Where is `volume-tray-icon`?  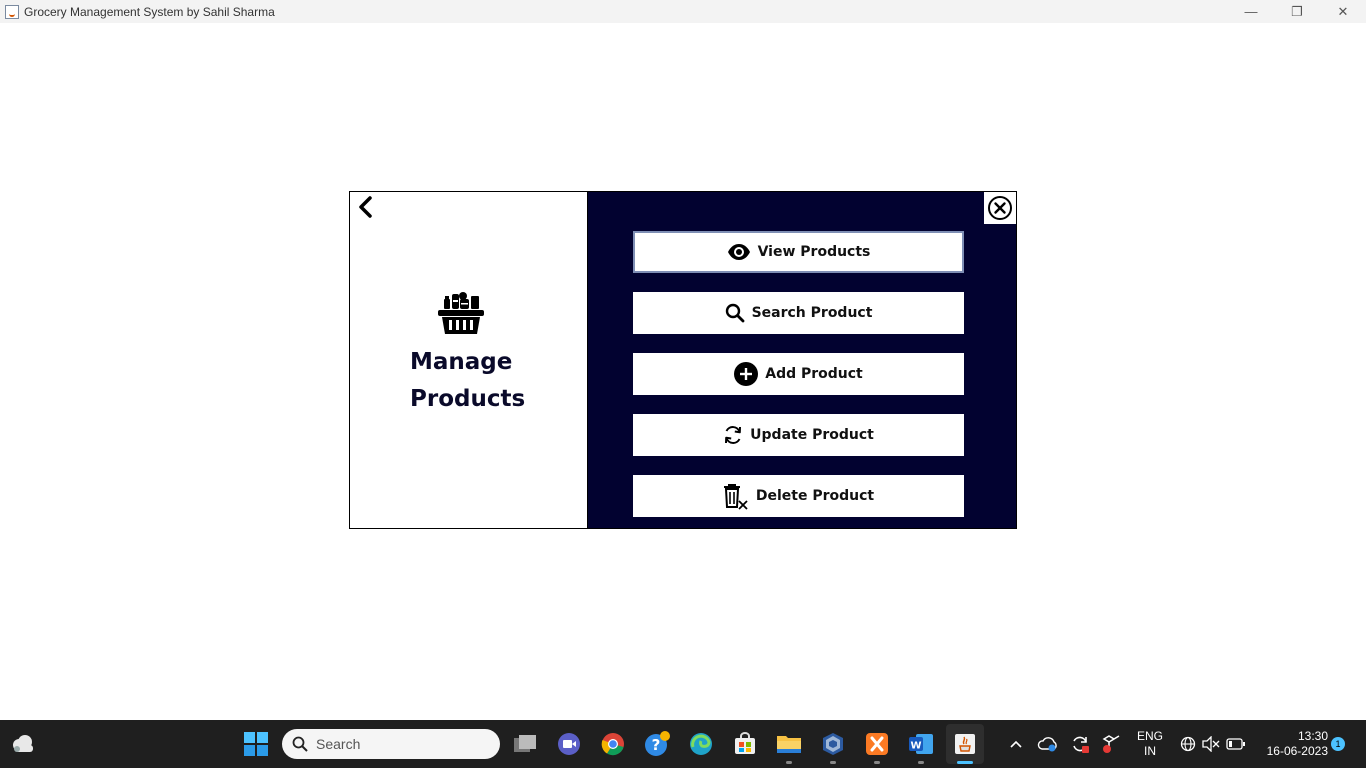
volume-tray-icon is located at coordinates (1211, 744).